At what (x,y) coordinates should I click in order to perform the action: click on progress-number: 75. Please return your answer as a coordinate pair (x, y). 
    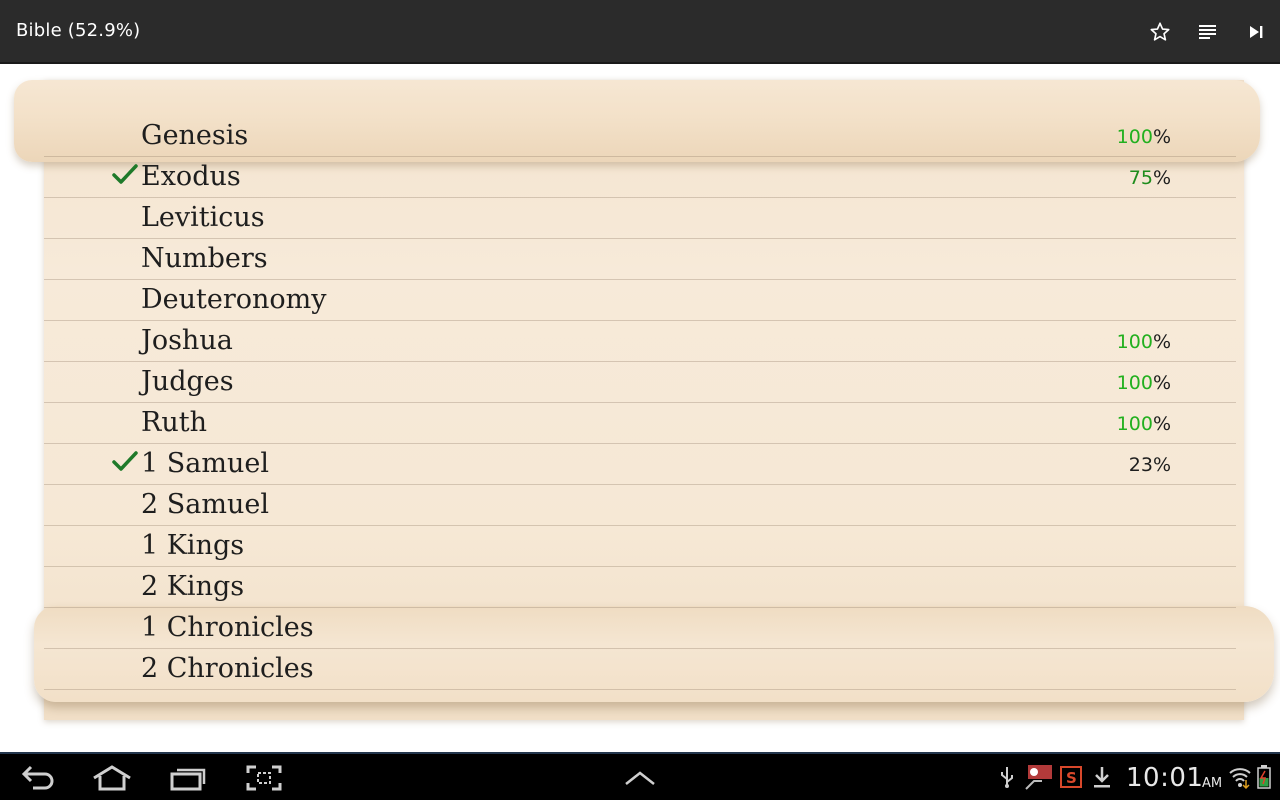
    Looking at the image, I should click on (1140, 178).